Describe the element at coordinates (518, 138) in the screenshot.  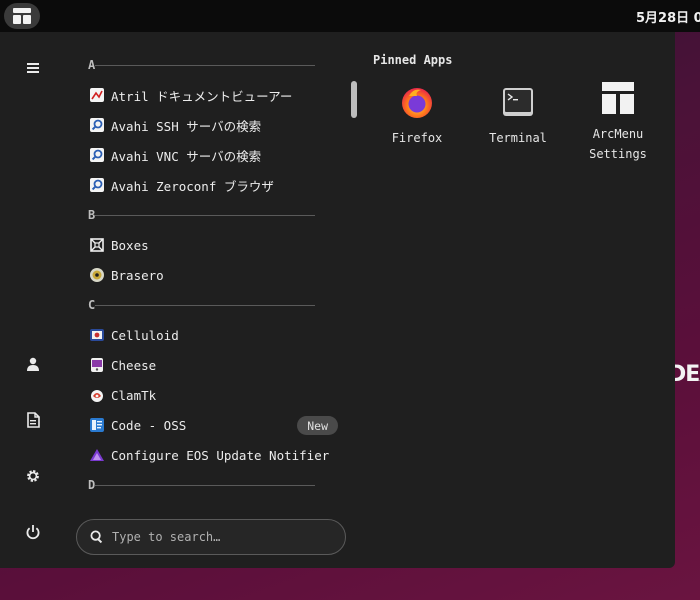
I see `pinned-app-label: Terminal` at that location.